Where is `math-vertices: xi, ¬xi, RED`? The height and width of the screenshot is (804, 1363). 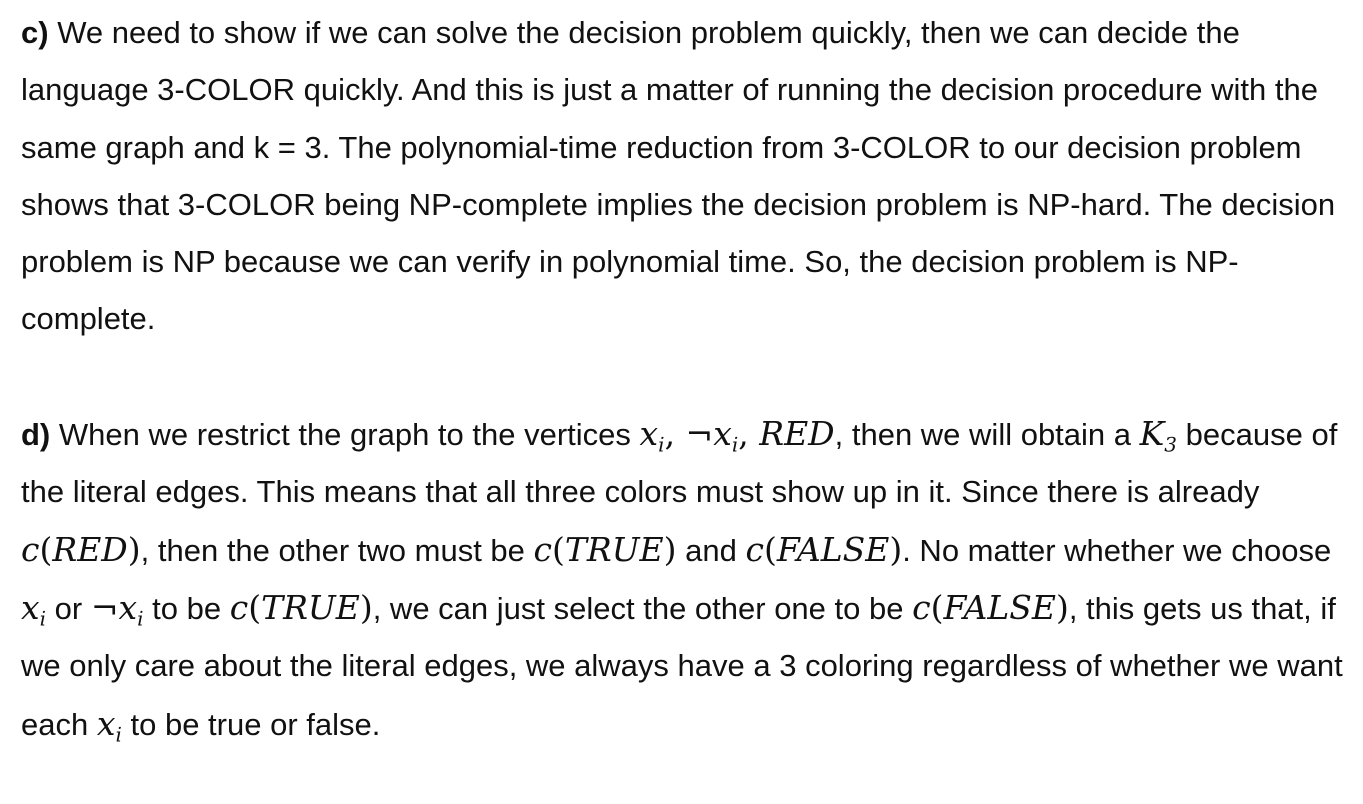 math-vertices: xi, ¬xi, RED is located at coordinates (737, 435).